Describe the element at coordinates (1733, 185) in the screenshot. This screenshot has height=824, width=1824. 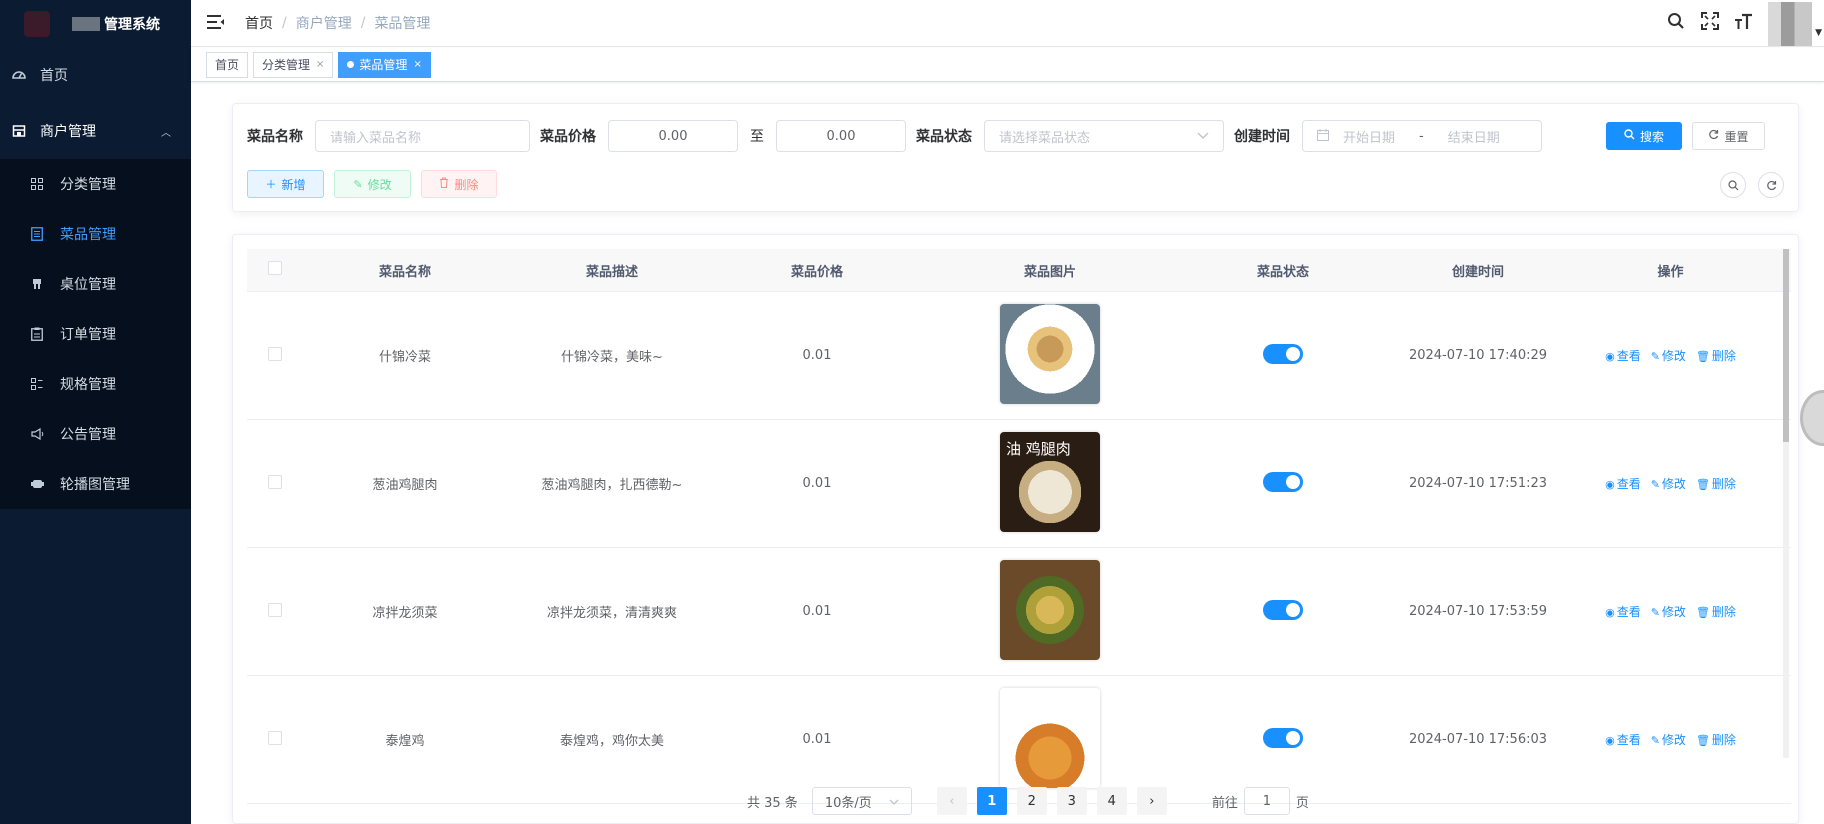
I see `toggle-search-icon` at that location.